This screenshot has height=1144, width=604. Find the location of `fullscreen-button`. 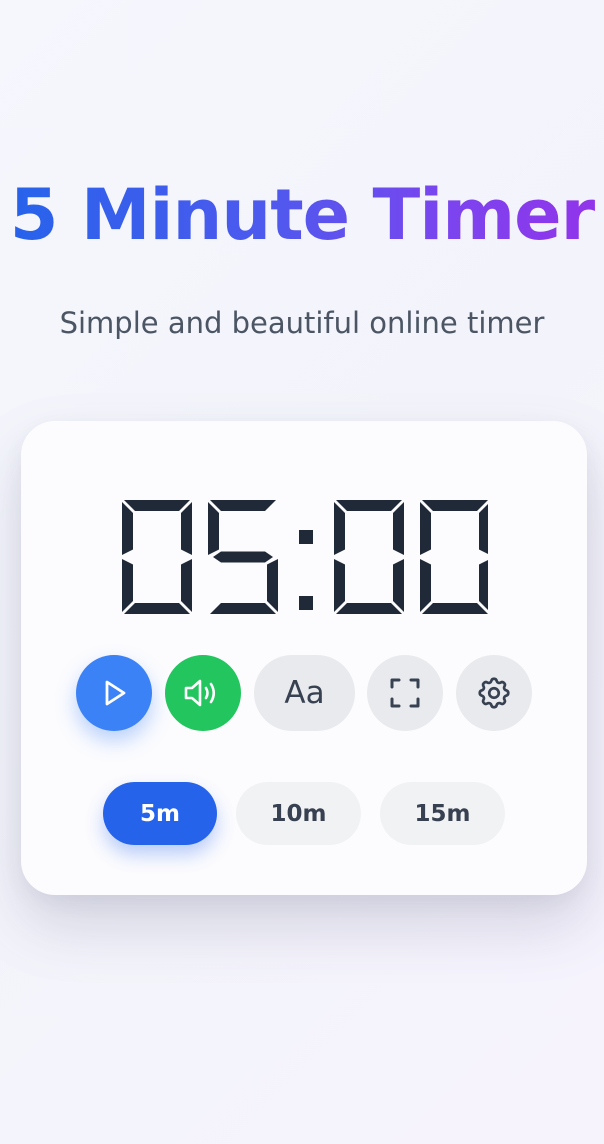

fullscreen-button is located at coordinates (405, 693).